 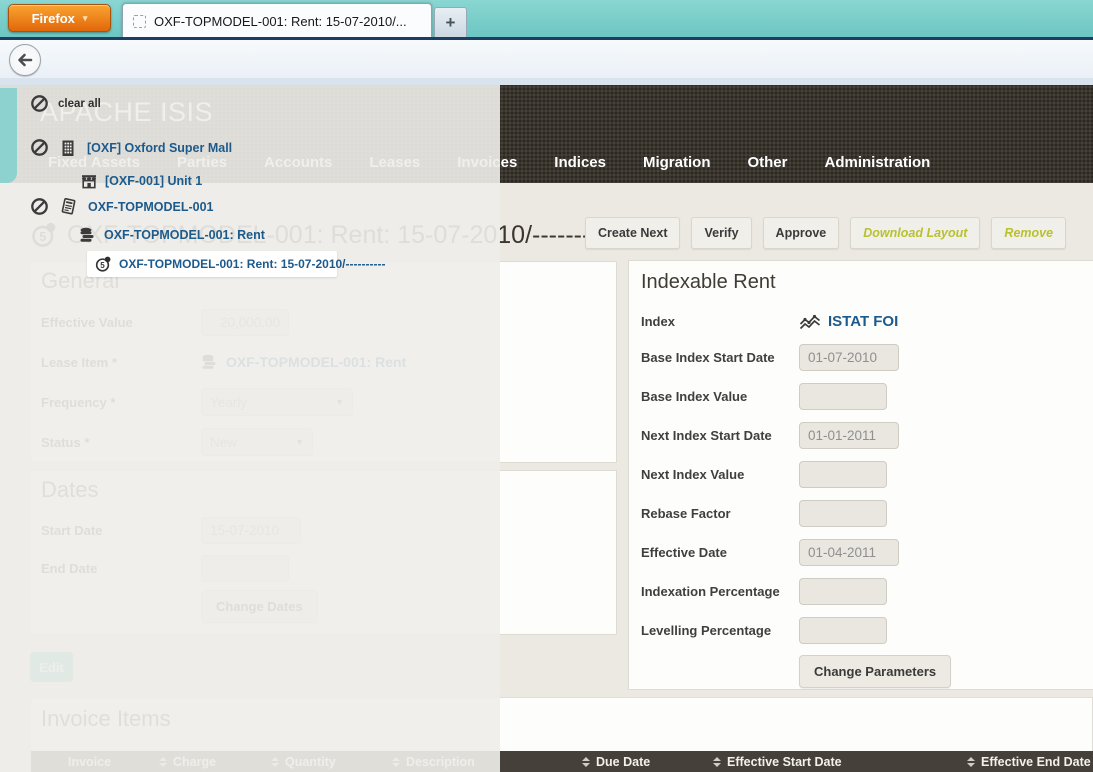 I want to click on svg-text: 5, so click(x=102, y=264).